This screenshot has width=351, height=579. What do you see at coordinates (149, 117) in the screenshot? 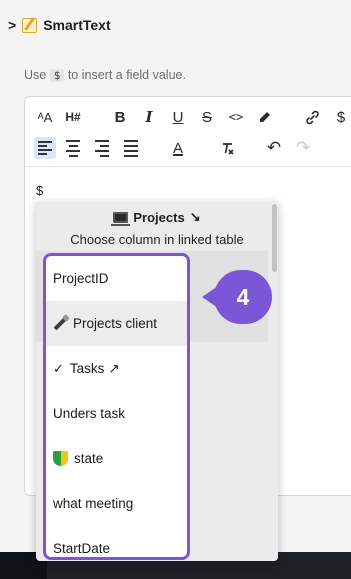
I see `italic-button: I` at bounding box center [149, 117].